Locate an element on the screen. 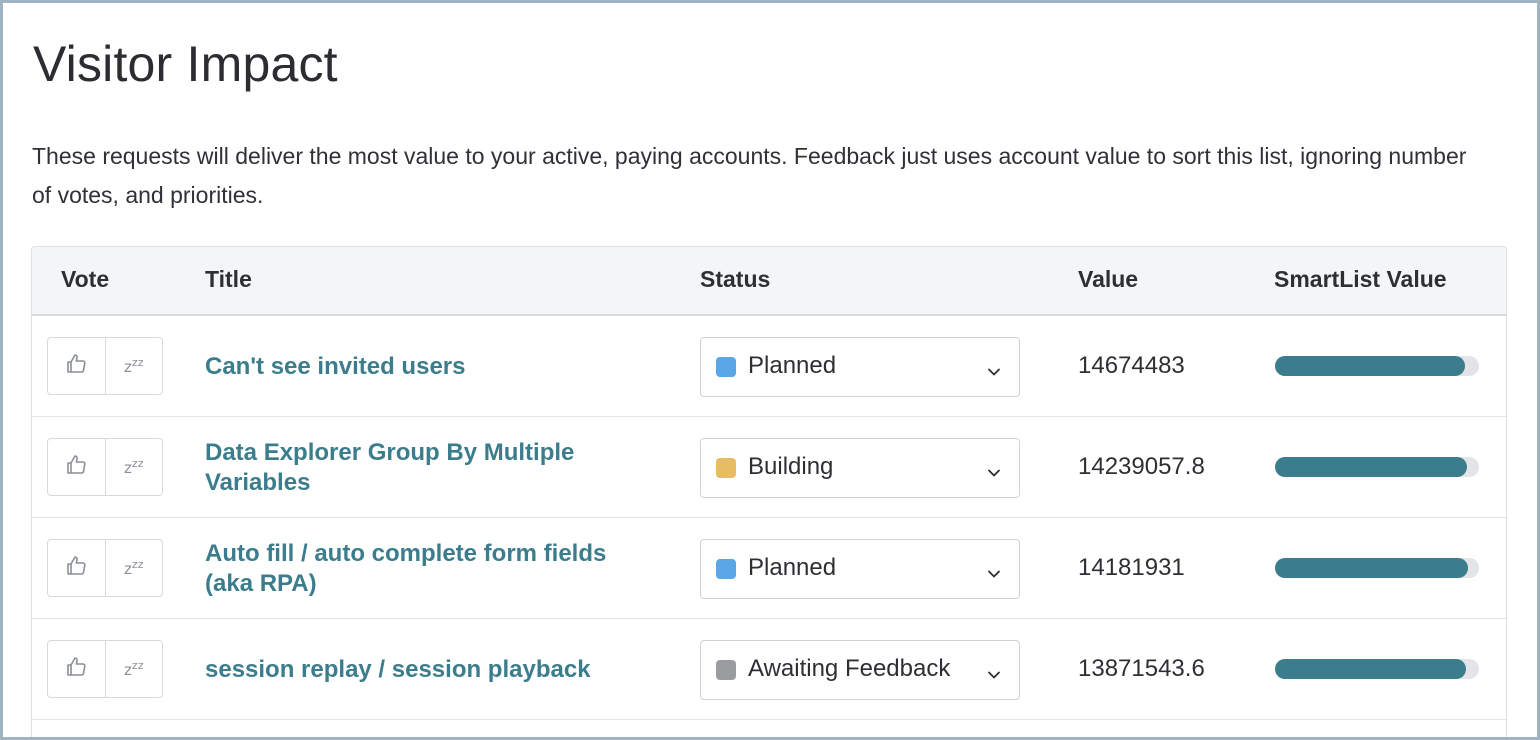 Image resolution: width=1540 pixels, height=740 pixels. header-smartlist-value: SmartList Value is located at coordinates (1360, 279).